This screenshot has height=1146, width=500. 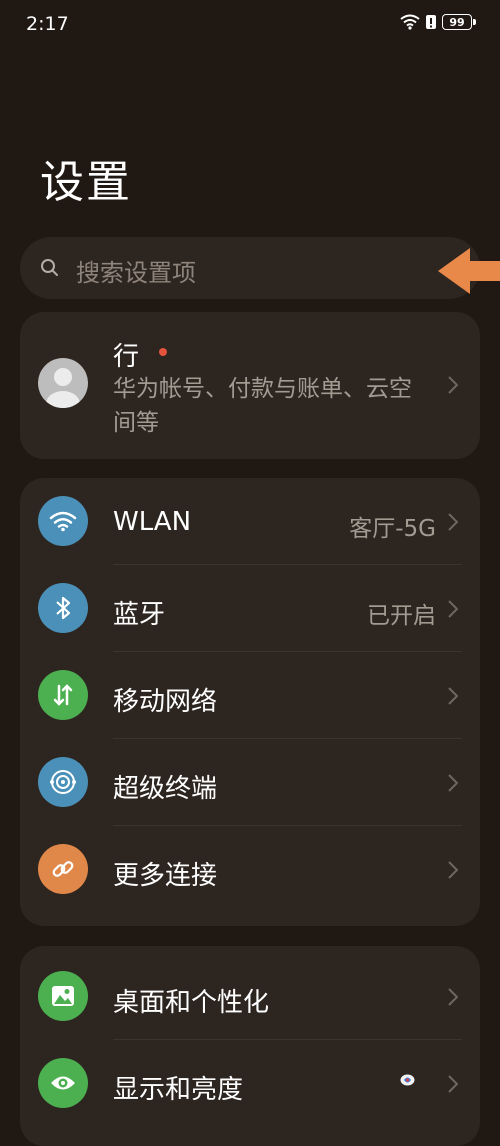 I want to click on item-label: 显示和亮度, so click(x=178, y=1090).